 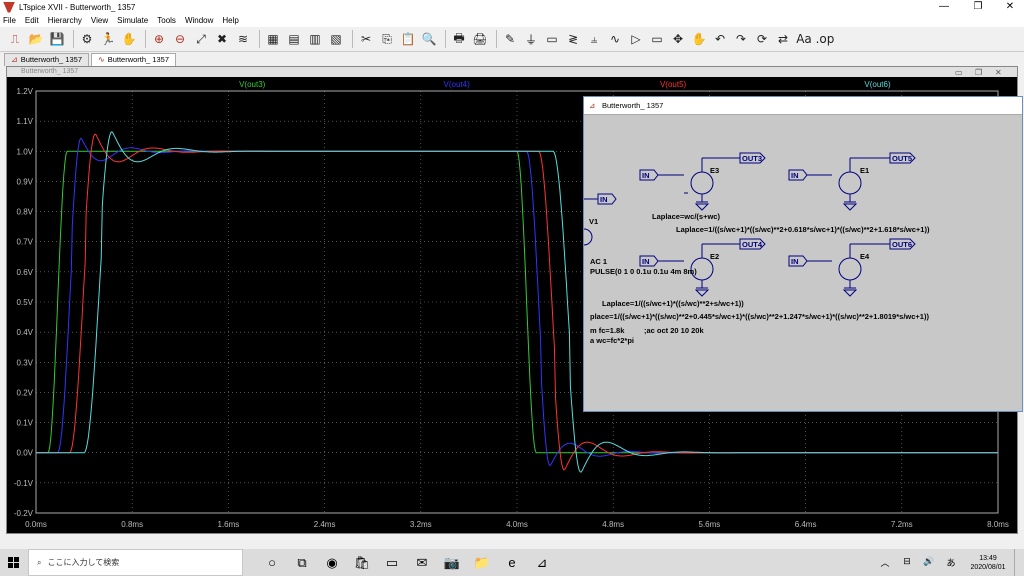 I want to click on window-title: LTspice XVII - Butterworth_ 1357, so click(x=77, y=7).